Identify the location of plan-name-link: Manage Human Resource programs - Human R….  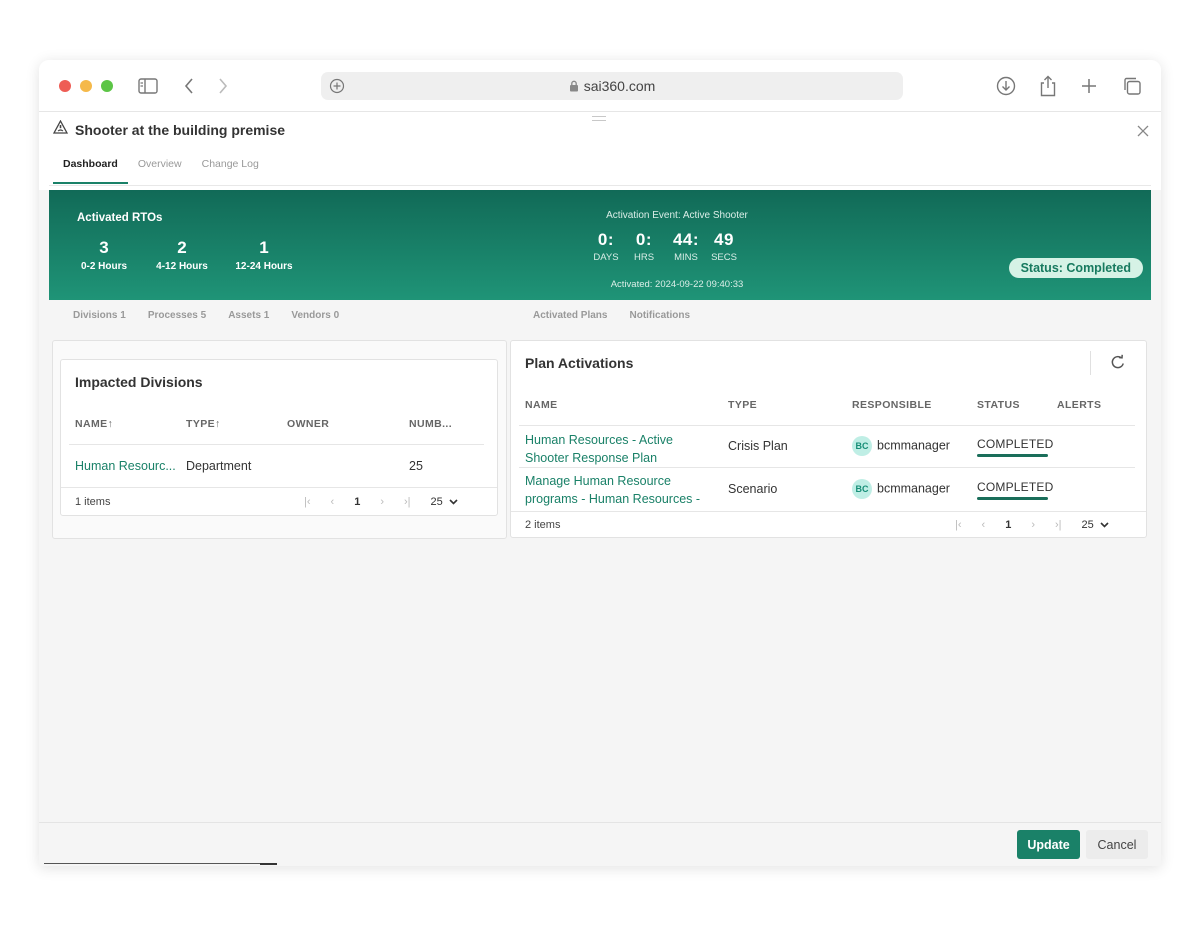
(612, 490).